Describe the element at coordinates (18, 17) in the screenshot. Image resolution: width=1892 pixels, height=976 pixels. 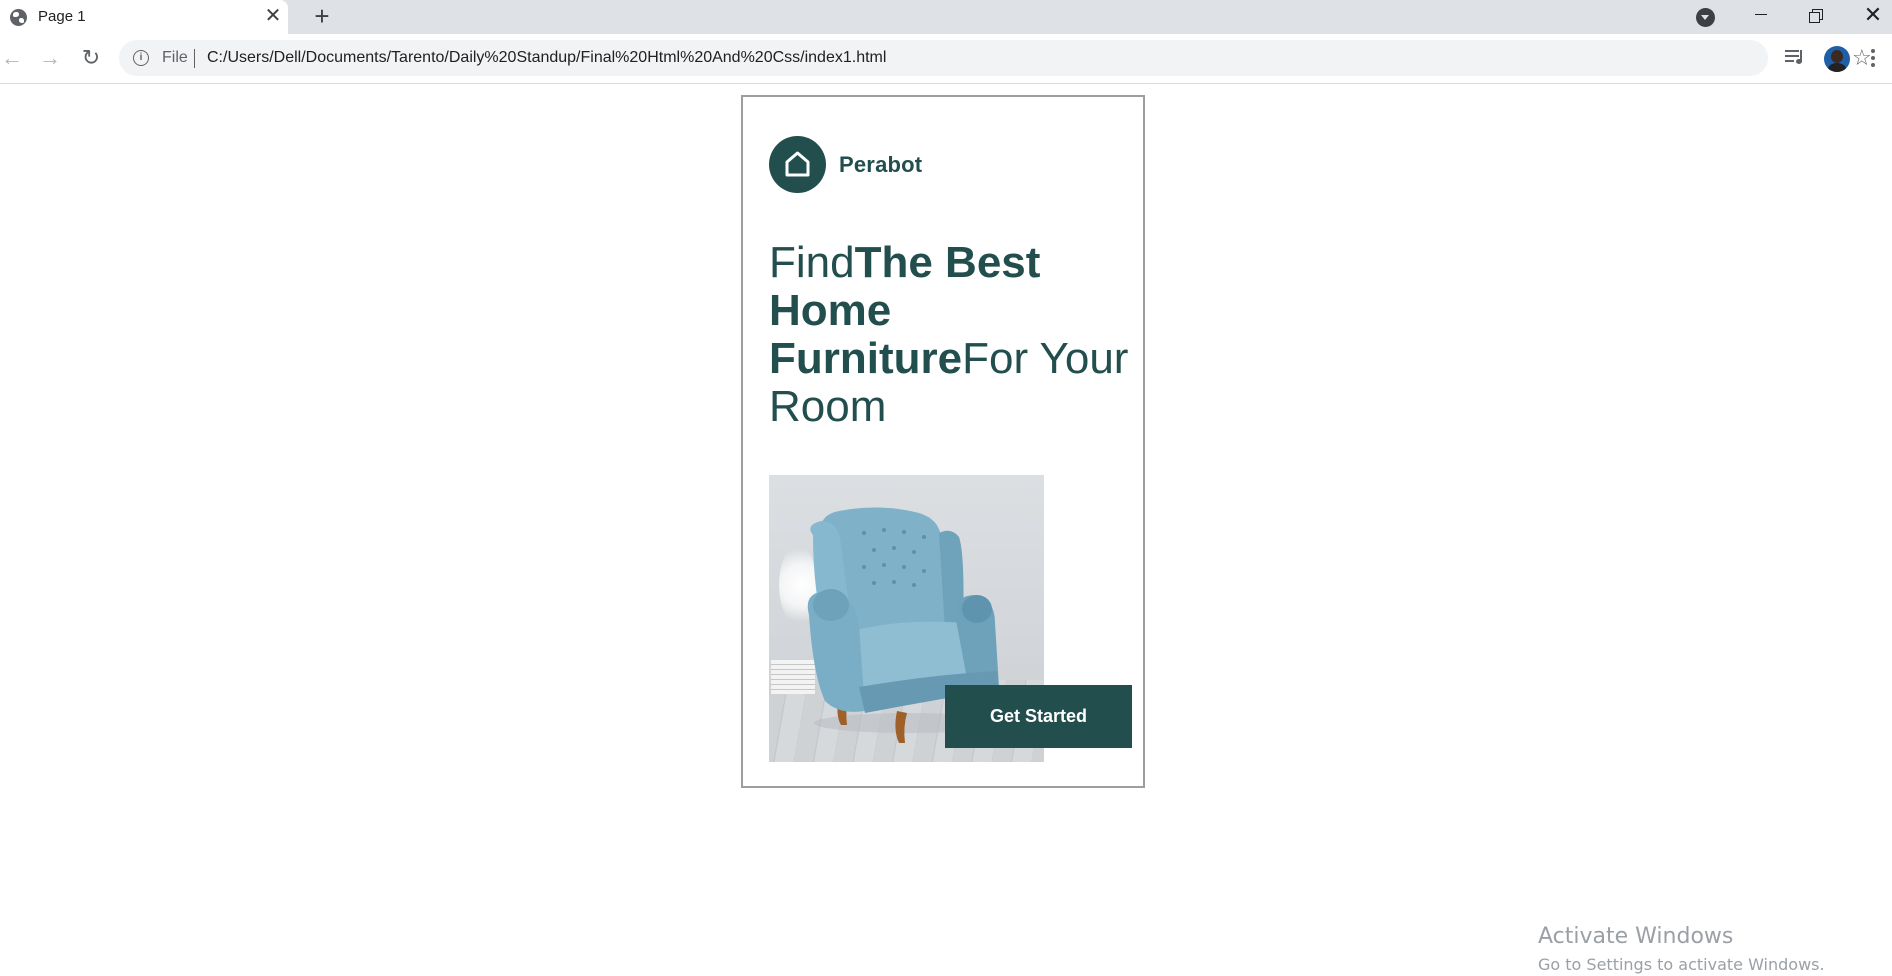
I see `globe-icon` at that location.